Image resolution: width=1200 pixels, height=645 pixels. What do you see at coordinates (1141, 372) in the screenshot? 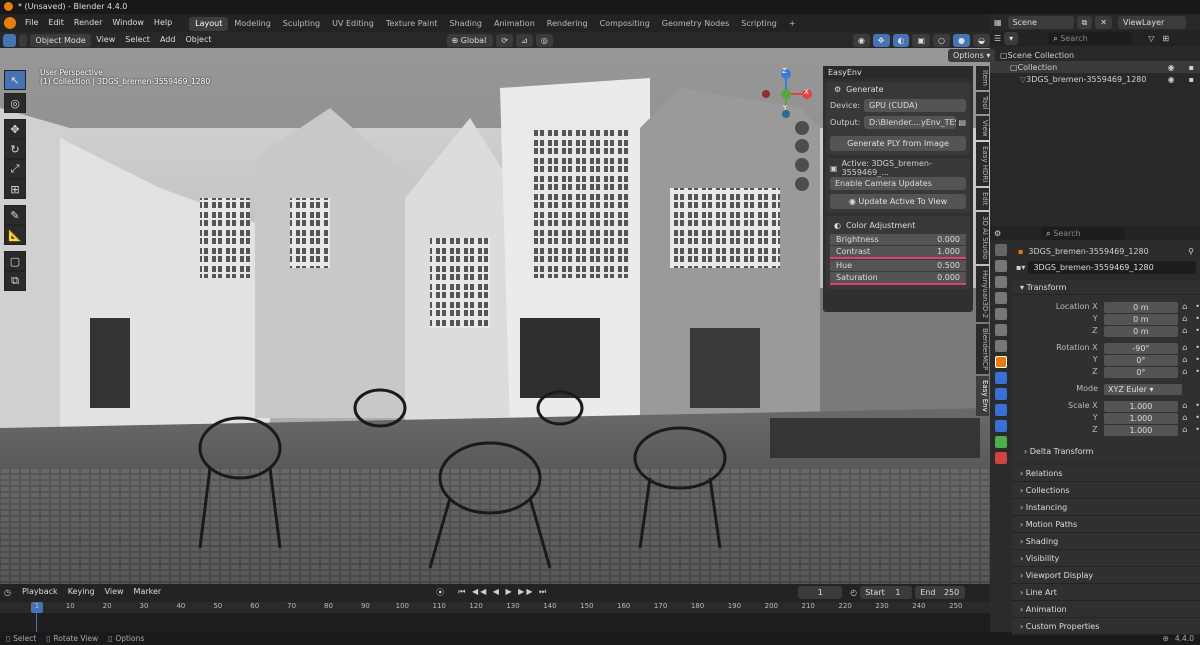
I see `rotation-z-field: 0°` at bounding box center [1141, 372].